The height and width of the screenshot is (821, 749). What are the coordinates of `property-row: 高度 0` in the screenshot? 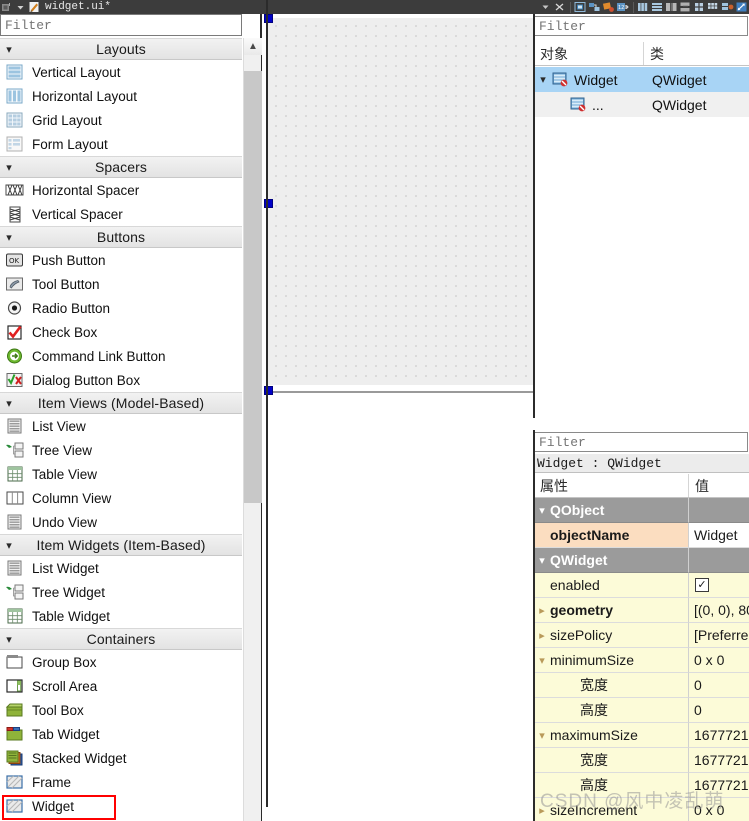 It's located at (641, 710).